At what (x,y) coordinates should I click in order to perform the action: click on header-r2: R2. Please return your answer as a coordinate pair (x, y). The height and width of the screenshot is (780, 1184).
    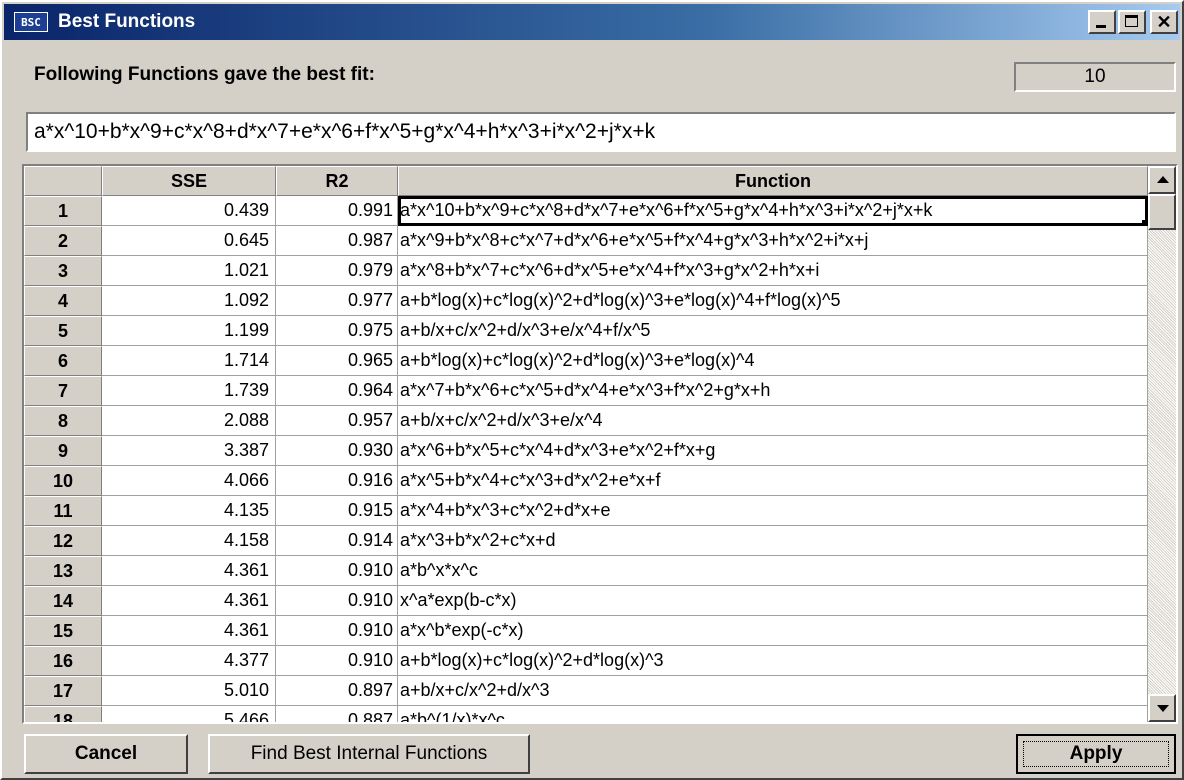
    Looking at the image, I should click on (337, 181).